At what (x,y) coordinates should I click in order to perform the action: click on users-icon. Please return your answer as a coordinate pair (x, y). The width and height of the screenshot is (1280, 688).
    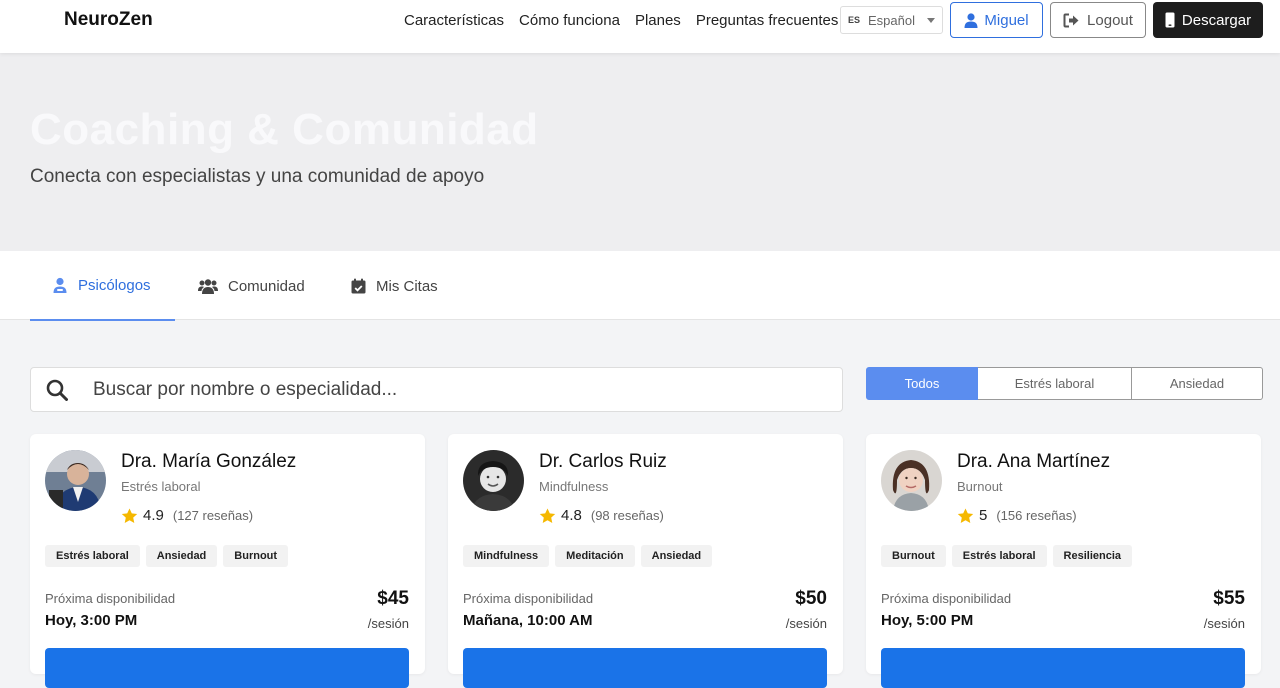
    Looking at the image, I should click on (208, 286).